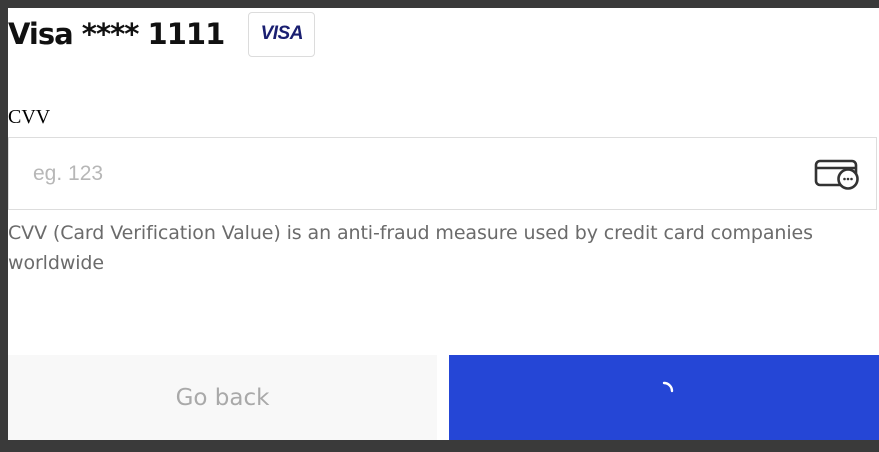  I want to click on loading-spinner-icon, so click(668, 387).